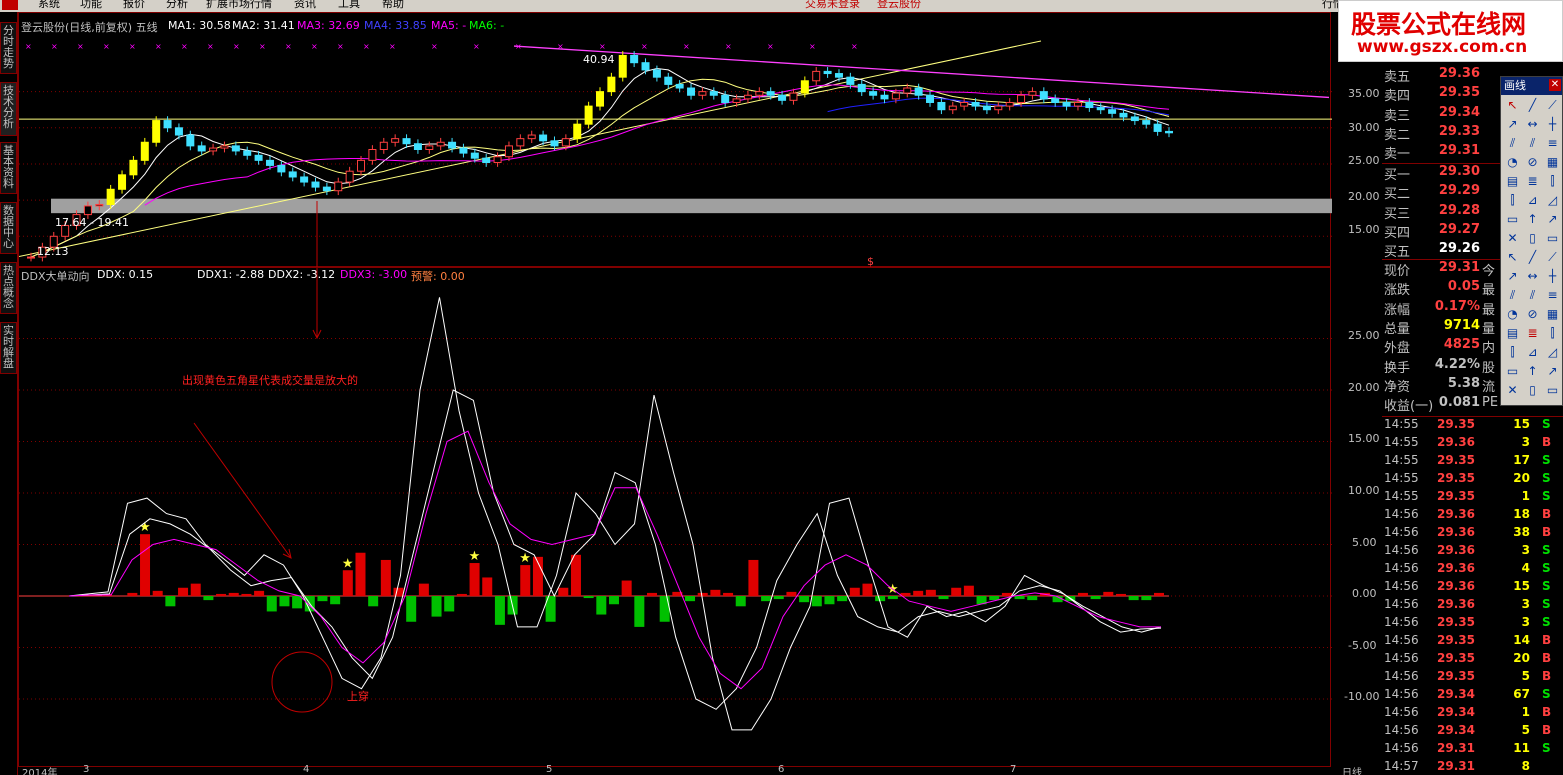 Image resolution: width=1563 pixels, height=775 pixels. What do you see at coordinates (393, 5) in the screenshot?
I see `menu-help: 帮助` at bounding box center [393, 5].